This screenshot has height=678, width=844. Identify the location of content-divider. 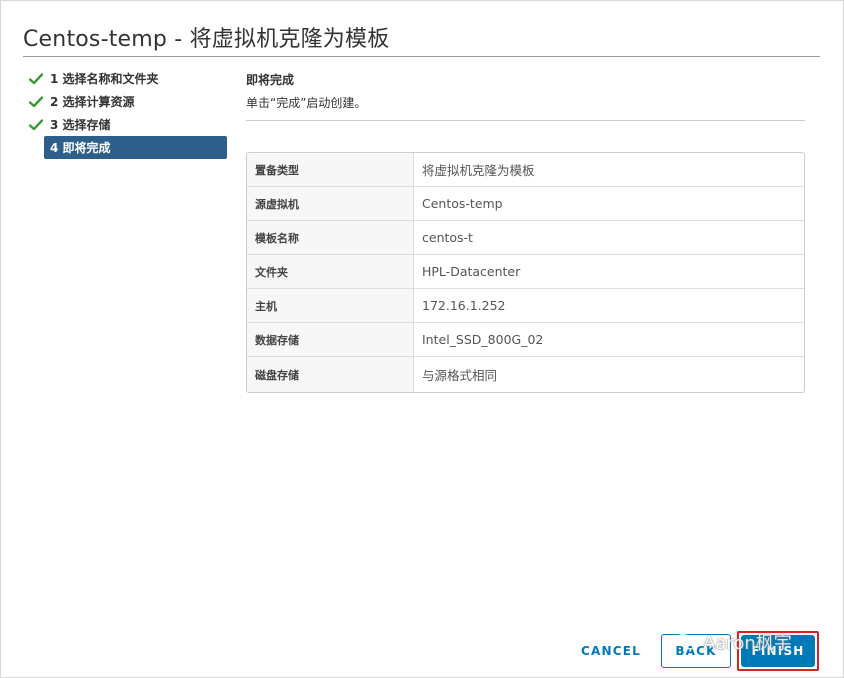
(525, 120).